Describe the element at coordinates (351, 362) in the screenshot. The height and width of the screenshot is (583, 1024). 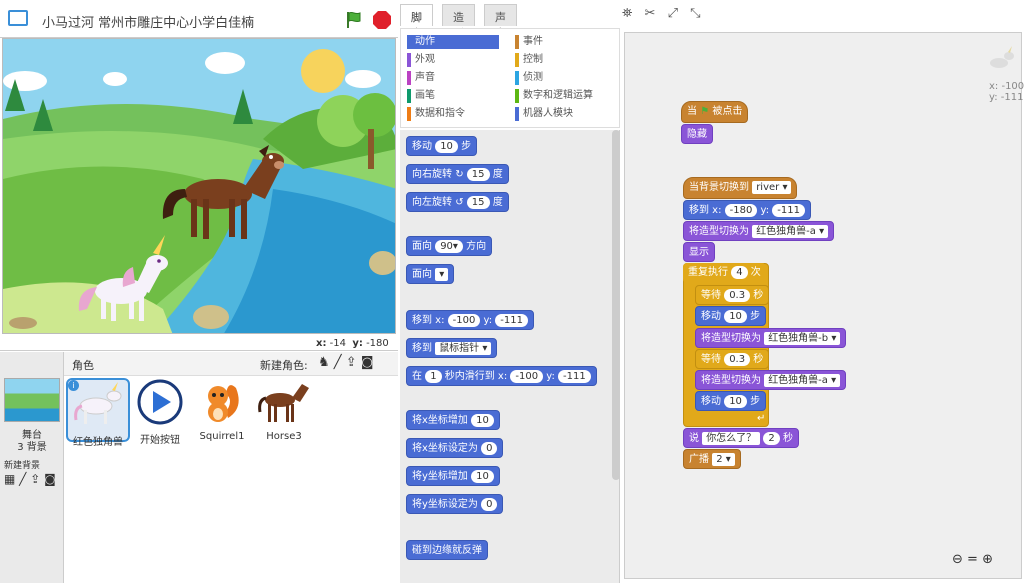
I see `upload-sprite-icon: ⇪` at that location.